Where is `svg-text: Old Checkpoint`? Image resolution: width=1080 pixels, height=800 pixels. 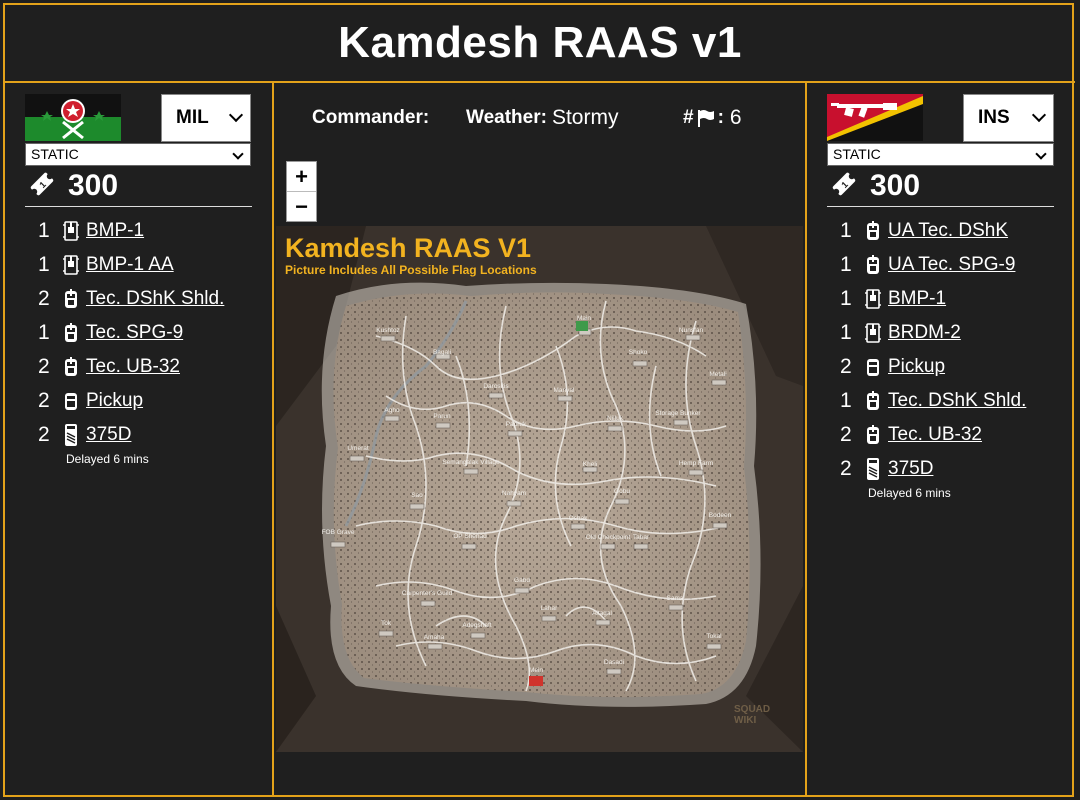 svg-text: Old Checkpoint is located at coordinates (608, 537).